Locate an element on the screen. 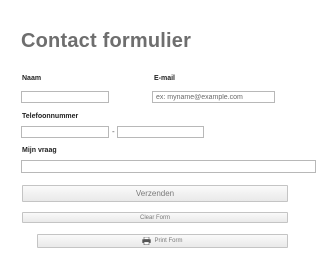 This screenshot has width=320, height=274. print-form-button: Print Form is located at coordinates (162, 241).